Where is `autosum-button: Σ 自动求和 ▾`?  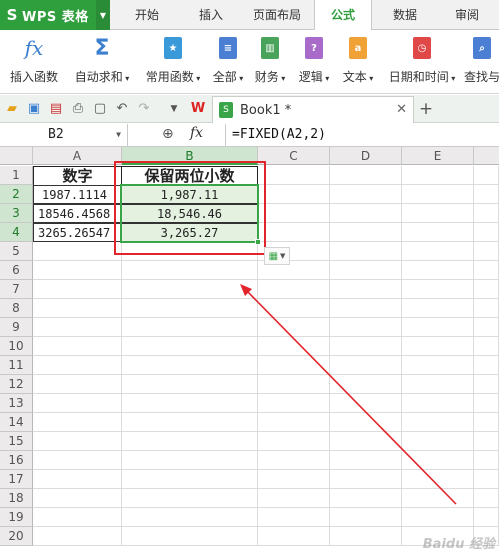
autosum-button: Σ 自动求和 ▾ is located at coordinates (102, 62).